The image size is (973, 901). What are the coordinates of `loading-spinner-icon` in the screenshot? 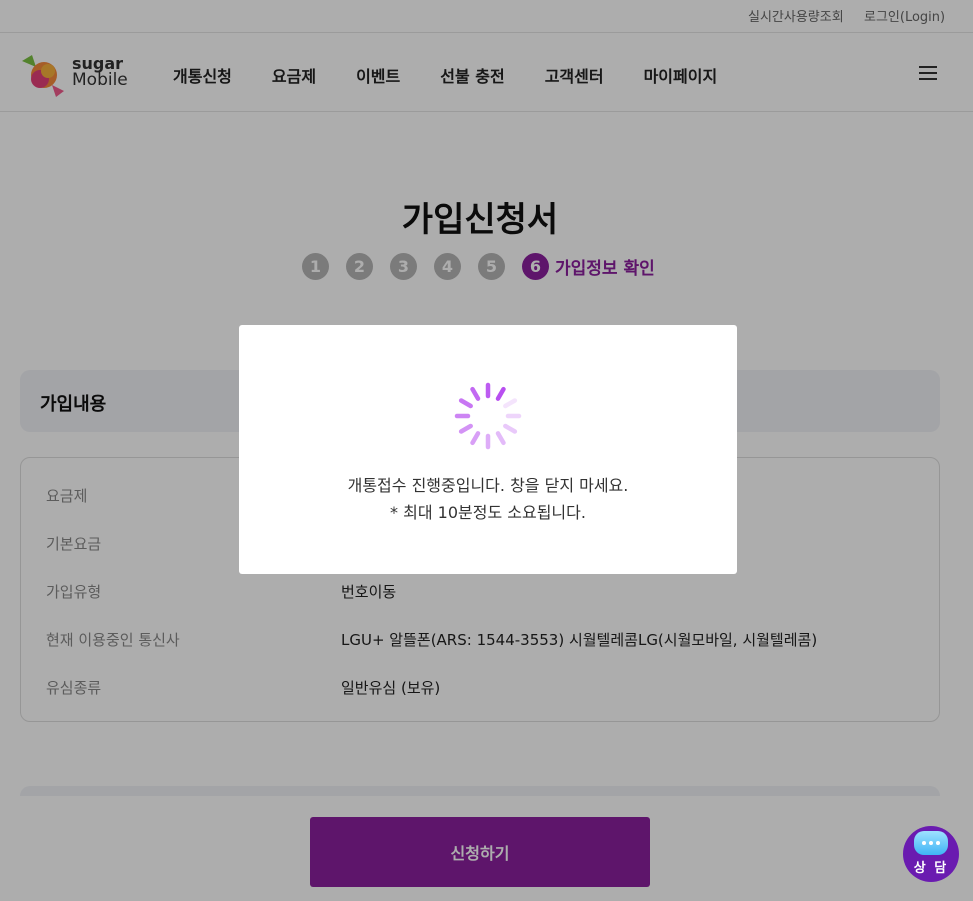 It's located at (488, 416).